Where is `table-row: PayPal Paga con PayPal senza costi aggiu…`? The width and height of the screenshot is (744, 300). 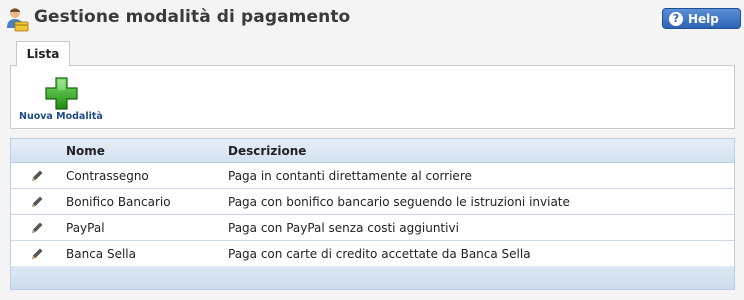
table-row: PayPal Paga con PayPal senza costi aggiu… is located at coordinates (372, 228).